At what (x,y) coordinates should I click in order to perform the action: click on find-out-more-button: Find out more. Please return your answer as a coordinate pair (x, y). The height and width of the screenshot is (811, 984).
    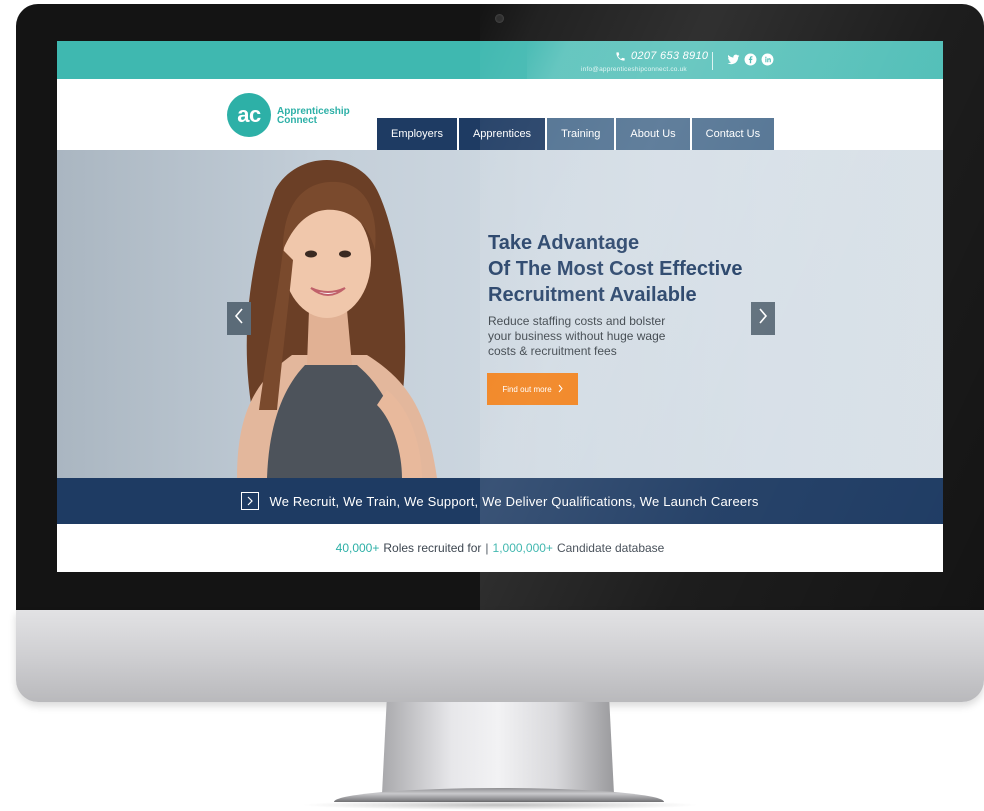
    Looking at the image, I should click on (532, 389).